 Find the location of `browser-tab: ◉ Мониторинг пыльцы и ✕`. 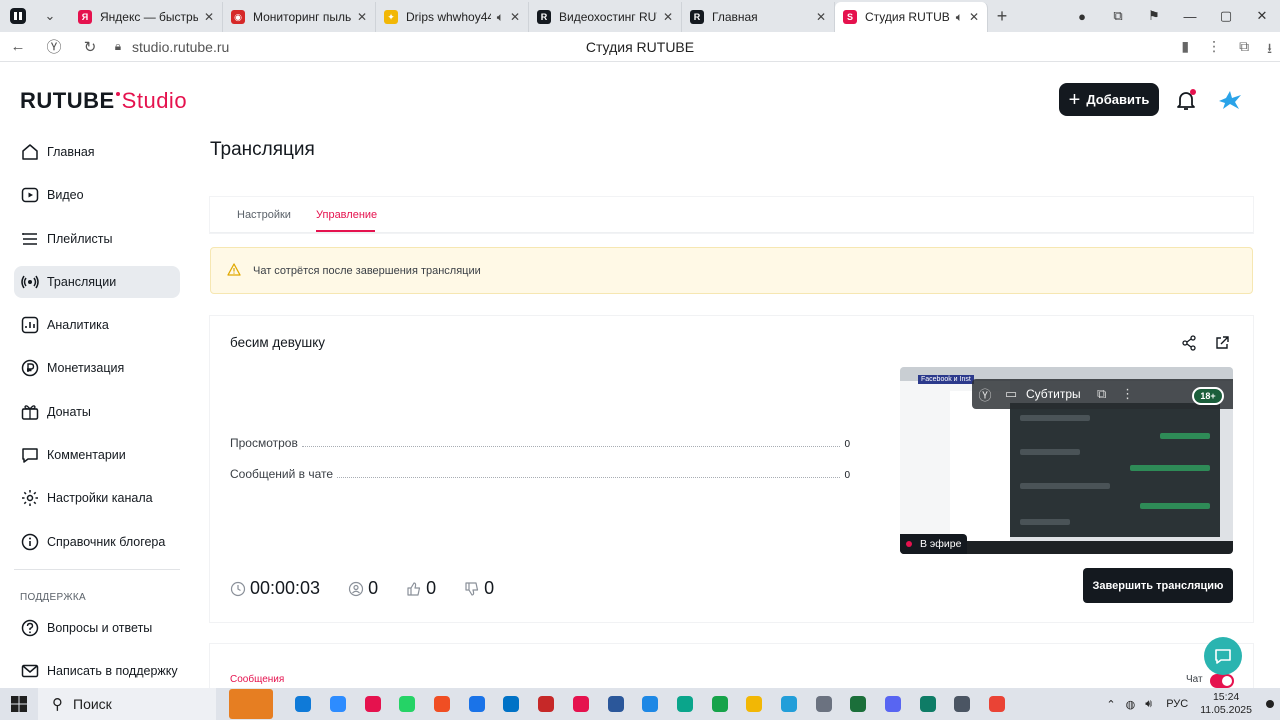

browser-tab: ◉ Мониторинг пыльцы и ✕ is located at coordinates (299, 17).